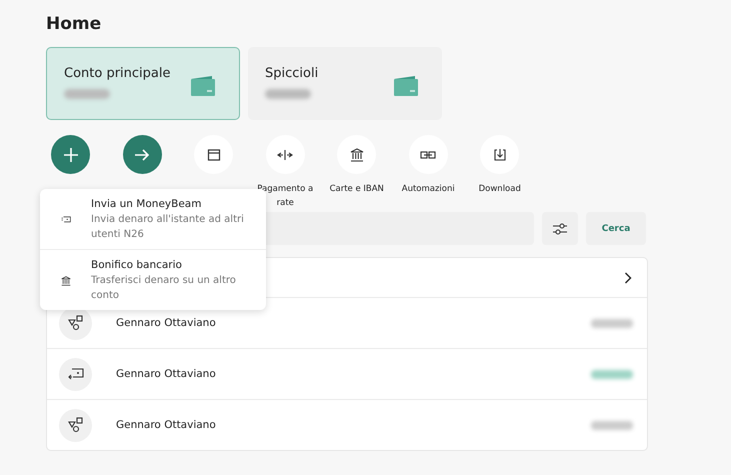 The image size is (731, 475). I want to click on action-label: Download, so click(500, 189).